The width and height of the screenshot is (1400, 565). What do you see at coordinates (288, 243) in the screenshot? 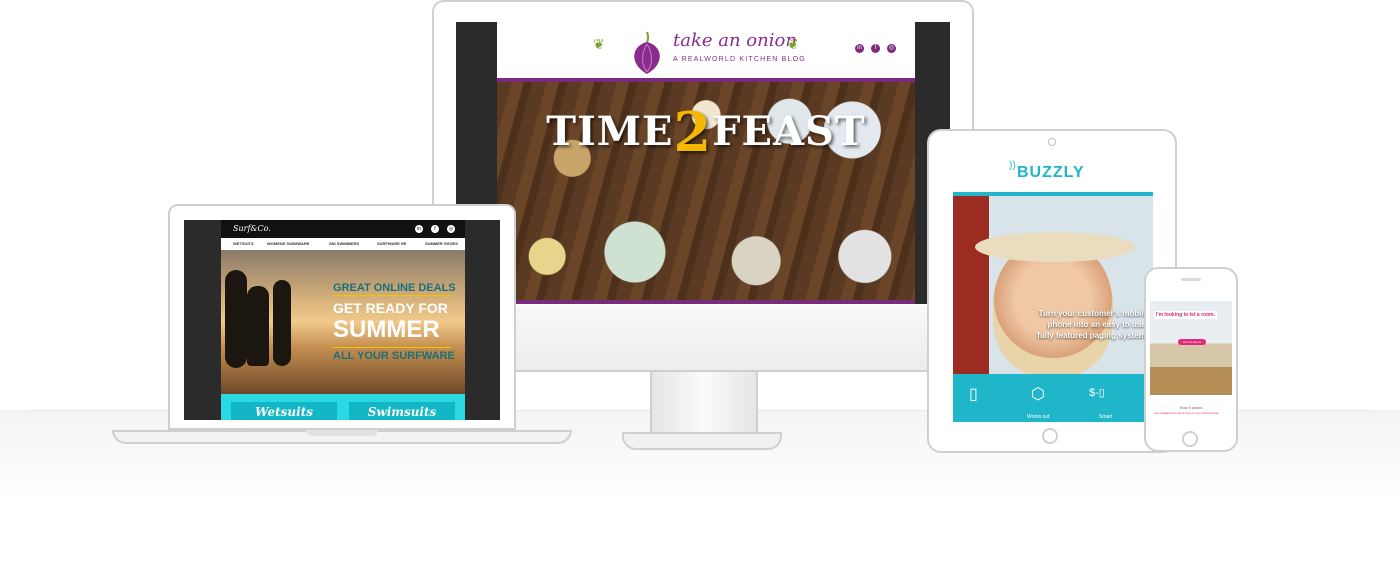
I see `nav-item-womens-swimware: WOMENS SWIMWARE` at bounding box center [288, 243].